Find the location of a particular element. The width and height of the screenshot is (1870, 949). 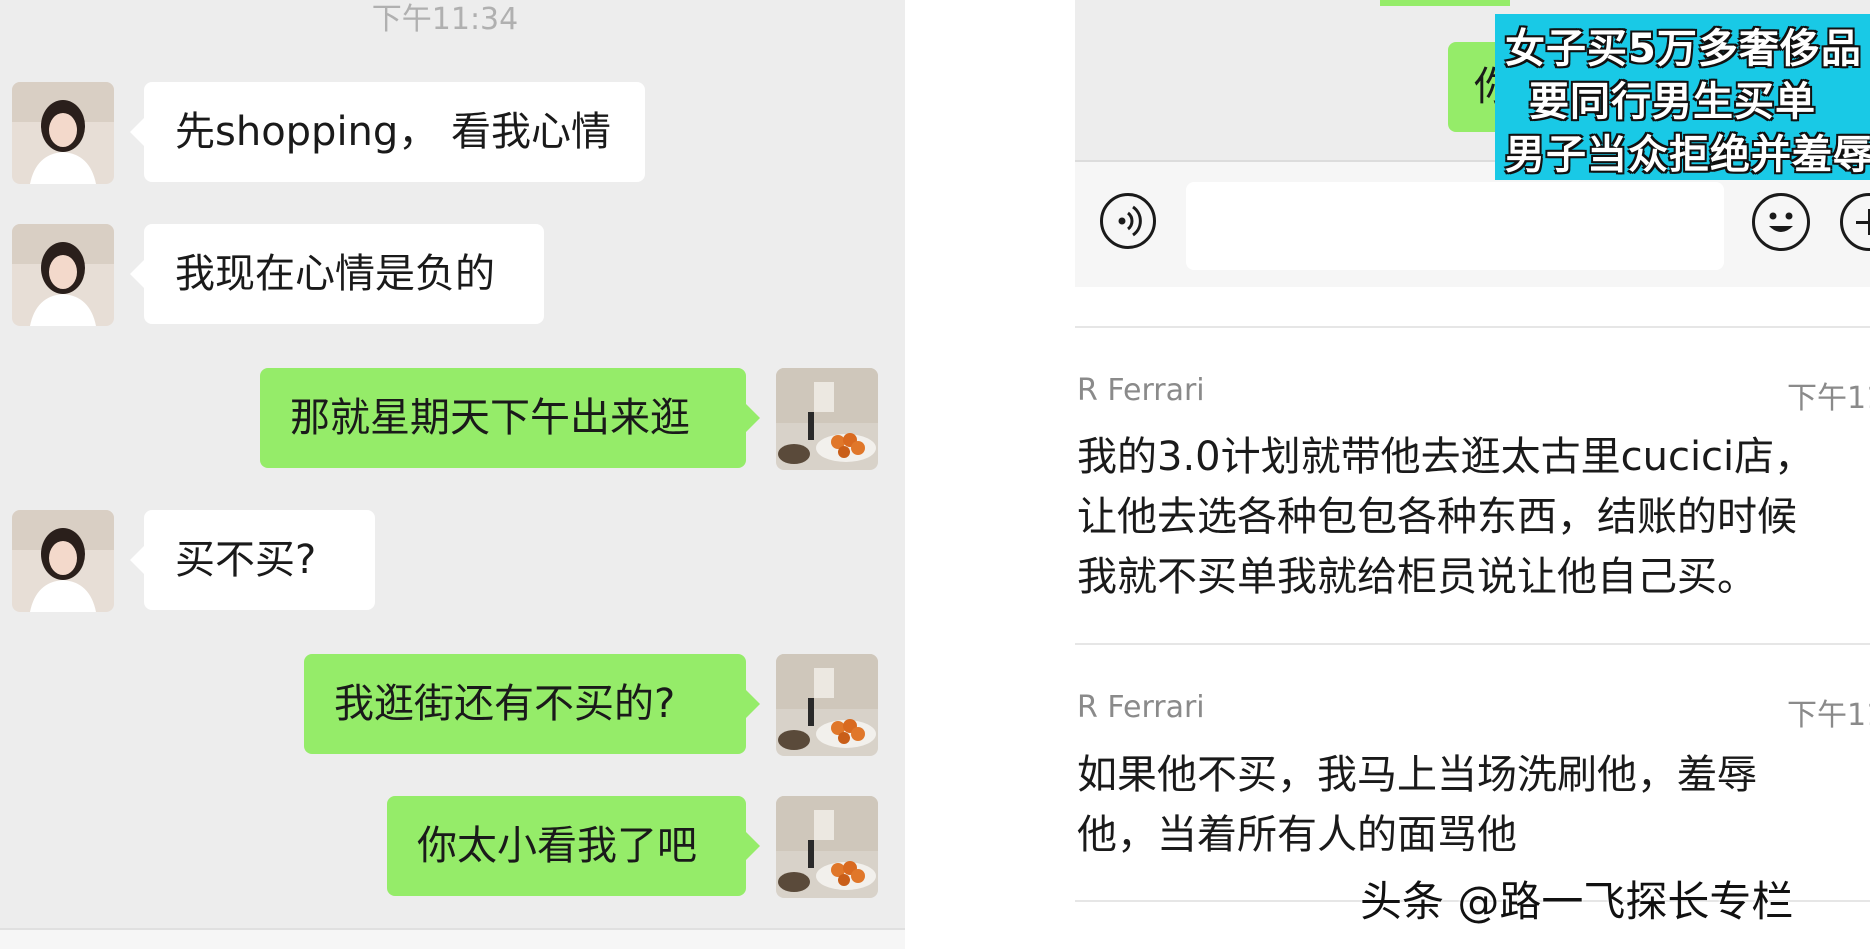

comment-text-line: 让他去选各种包包各种东西，结账的时候 is located at coordinates (1437, 517).